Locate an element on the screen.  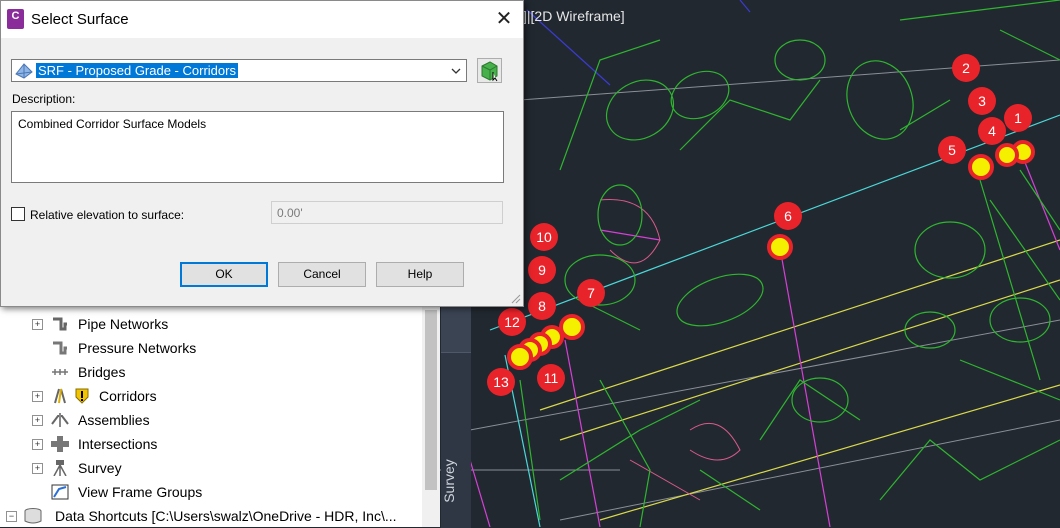
badge-3: 3 is located at coordinates (982, 101).